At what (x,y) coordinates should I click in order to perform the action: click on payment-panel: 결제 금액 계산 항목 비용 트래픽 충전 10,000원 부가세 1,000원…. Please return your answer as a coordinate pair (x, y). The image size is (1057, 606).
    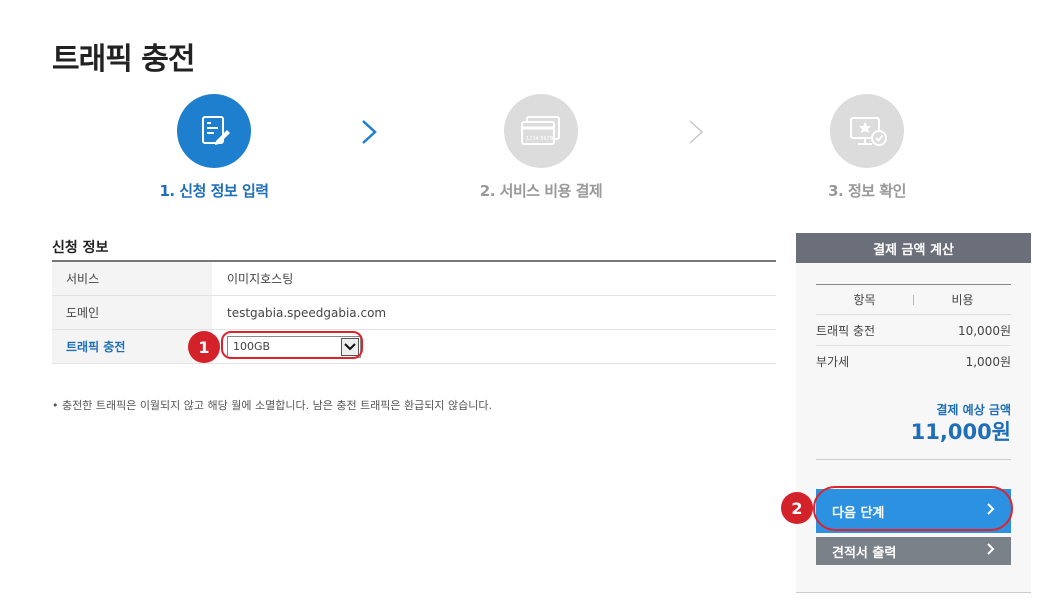
    Looking at the image, I should click on (913, 413).